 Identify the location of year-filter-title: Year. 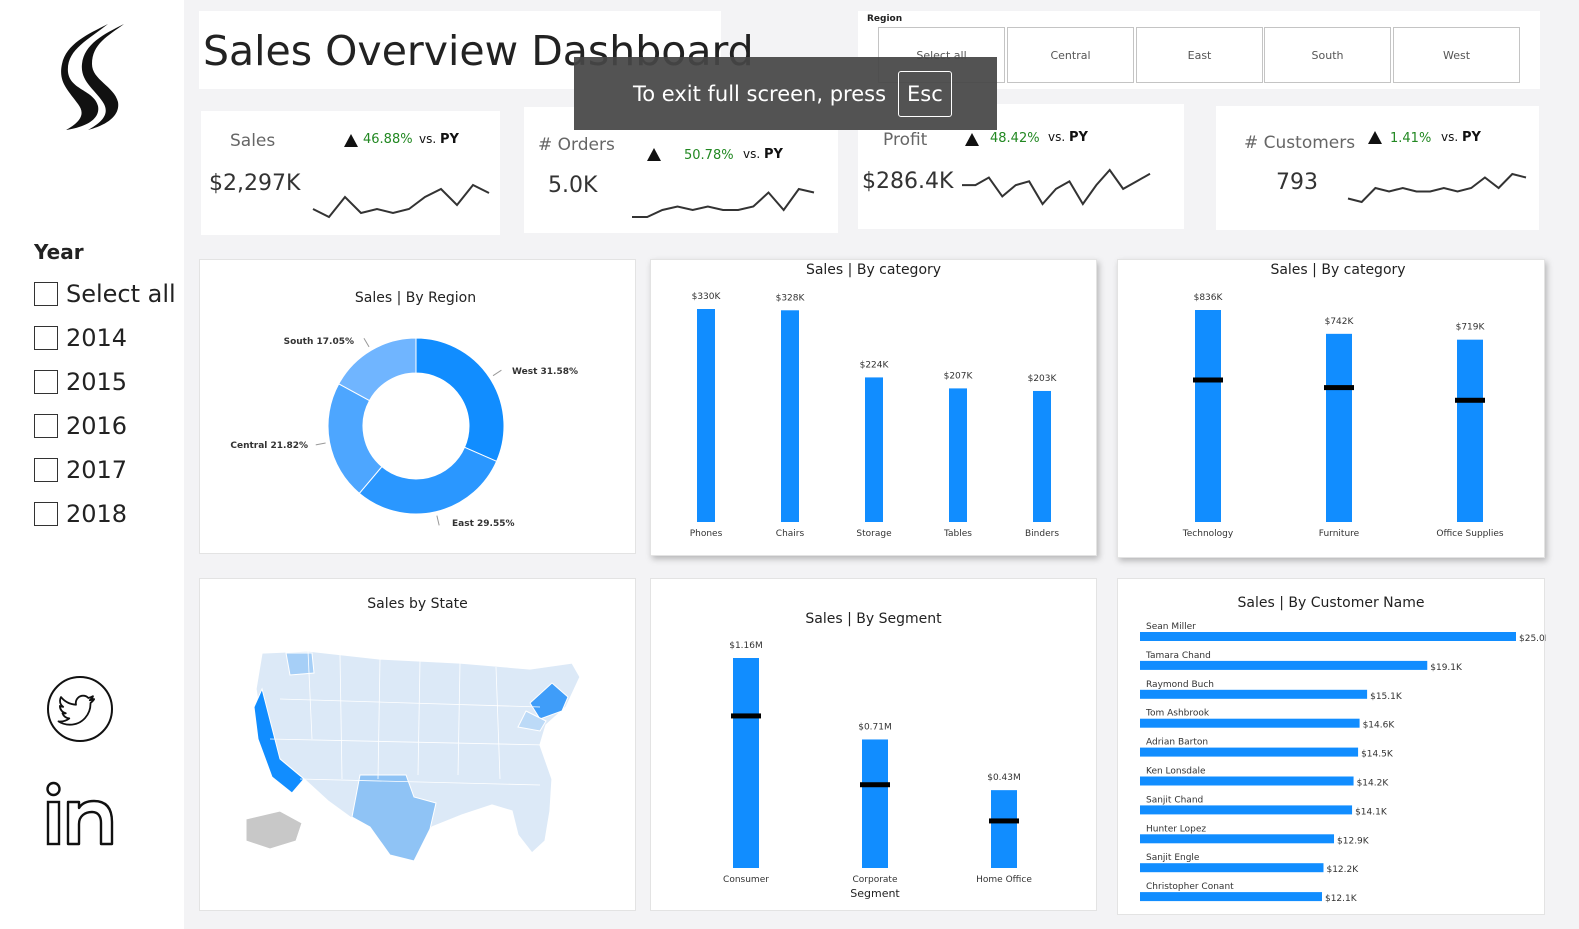
(59, 252).